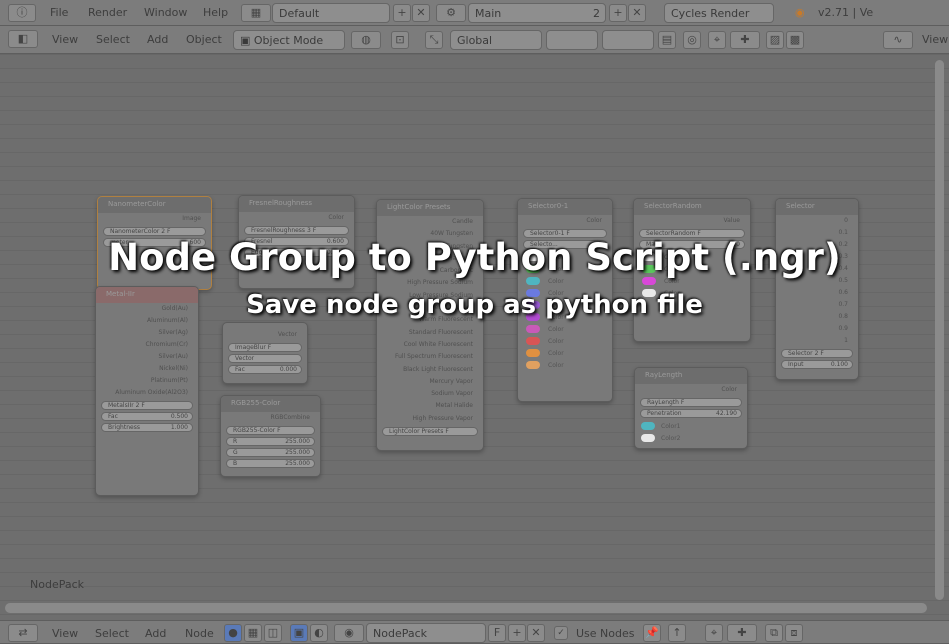 The height and width of the screenshot is (644, 949). I want to click on cube-editor-icon: ◧, so click(23, 39).